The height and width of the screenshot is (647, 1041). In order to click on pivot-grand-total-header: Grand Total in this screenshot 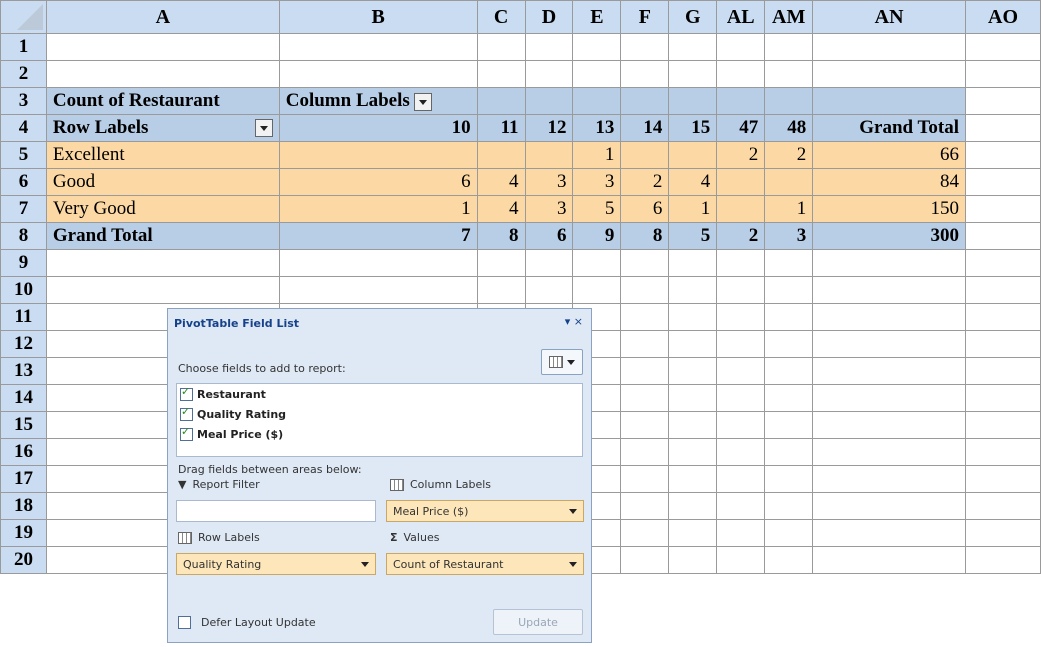, I will do `click(889, 128)`.